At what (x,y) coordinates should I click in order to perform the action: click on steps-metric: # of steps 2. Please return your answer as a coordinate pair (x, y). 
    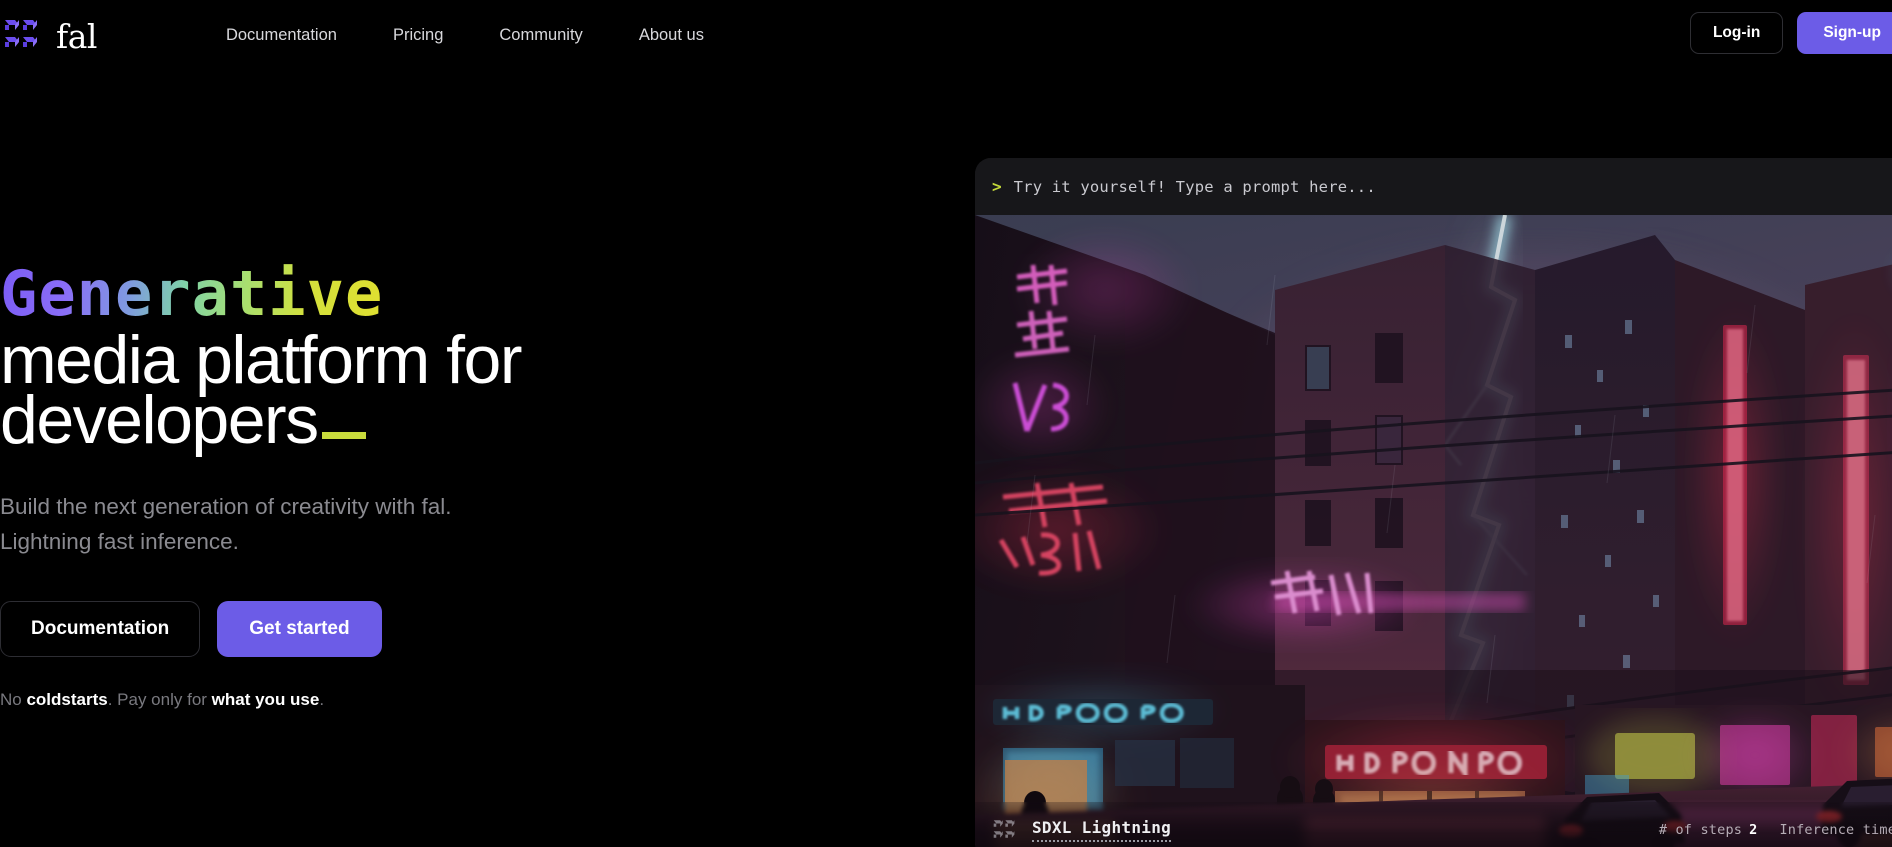
    Looking at the image, I should click on (1708, 830).